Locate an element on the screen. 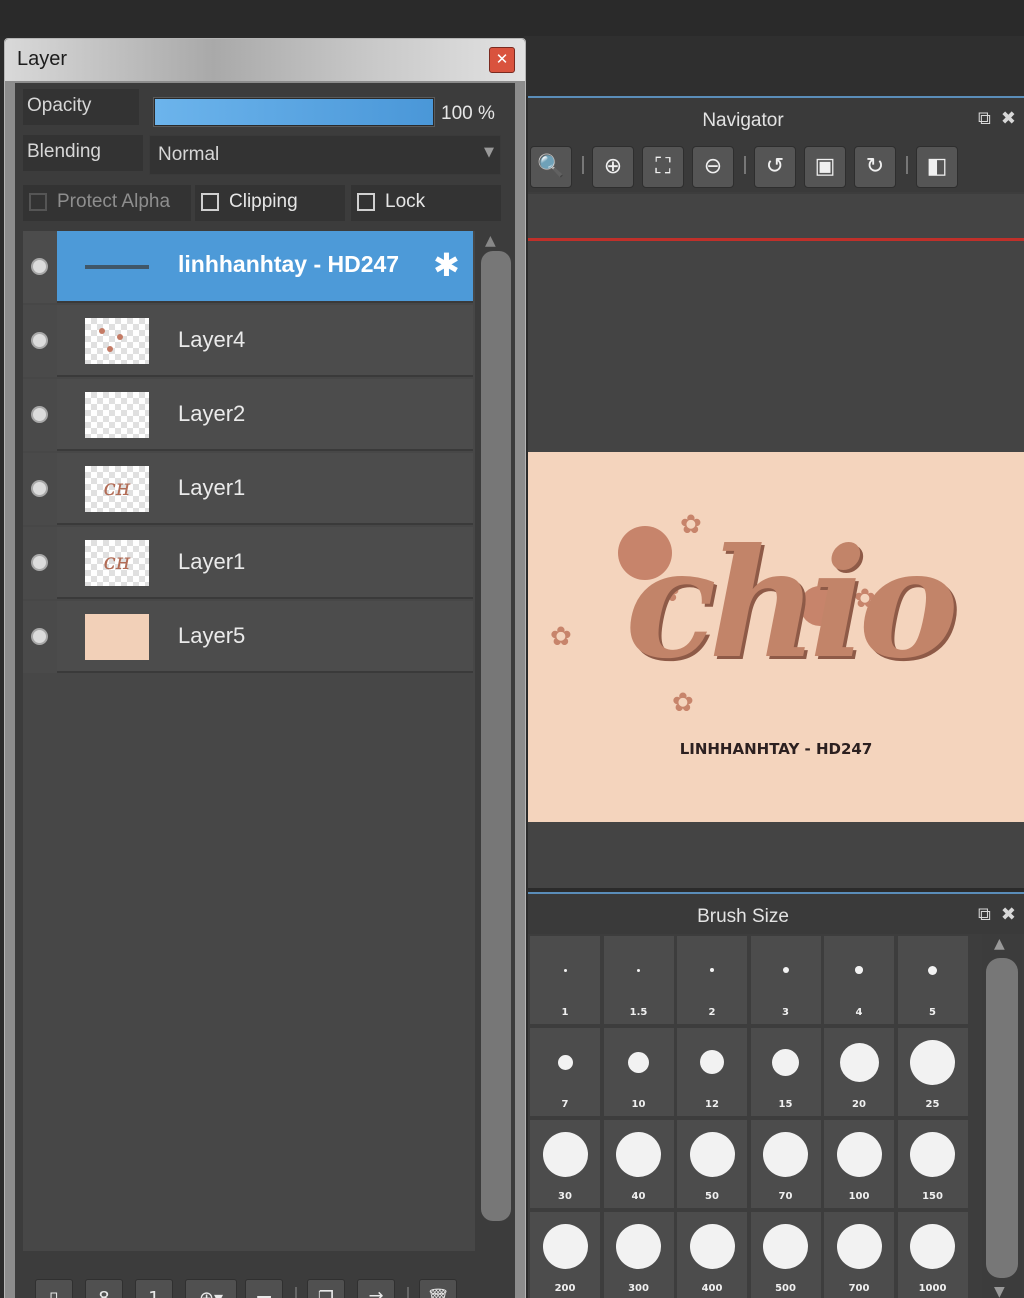 The image size is (1024, 1298). brush-size-cell: 5 is located at coordinates (932, 980).